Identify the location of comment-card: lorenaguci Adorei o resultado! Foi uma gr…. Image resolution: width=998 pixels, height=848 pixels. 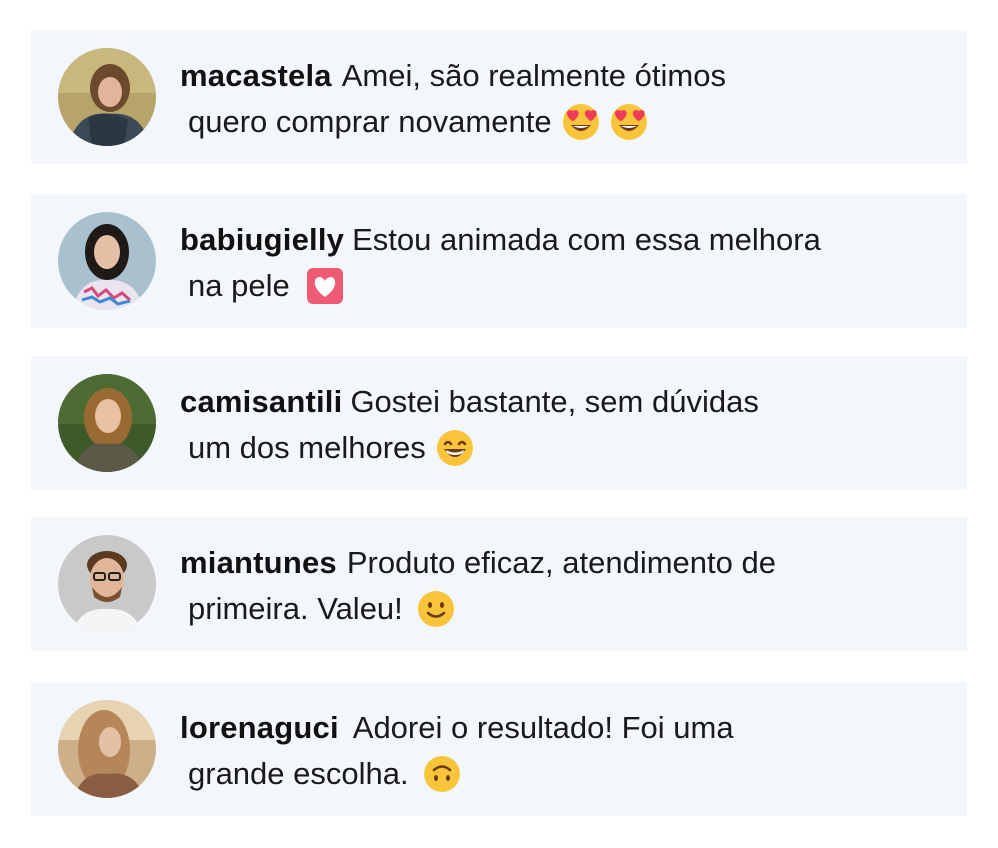
(499, 749).